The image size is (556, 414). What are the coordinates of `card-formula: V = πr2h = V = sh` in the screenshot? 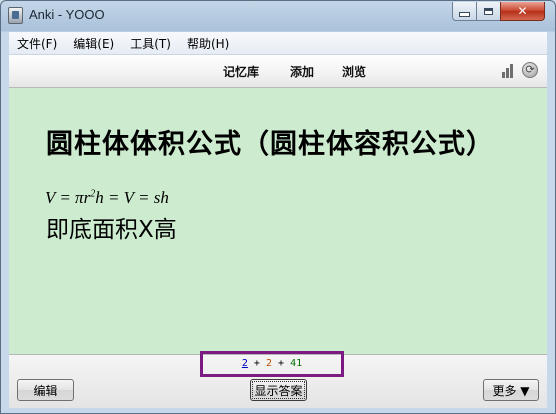 It's located at (107, 198).